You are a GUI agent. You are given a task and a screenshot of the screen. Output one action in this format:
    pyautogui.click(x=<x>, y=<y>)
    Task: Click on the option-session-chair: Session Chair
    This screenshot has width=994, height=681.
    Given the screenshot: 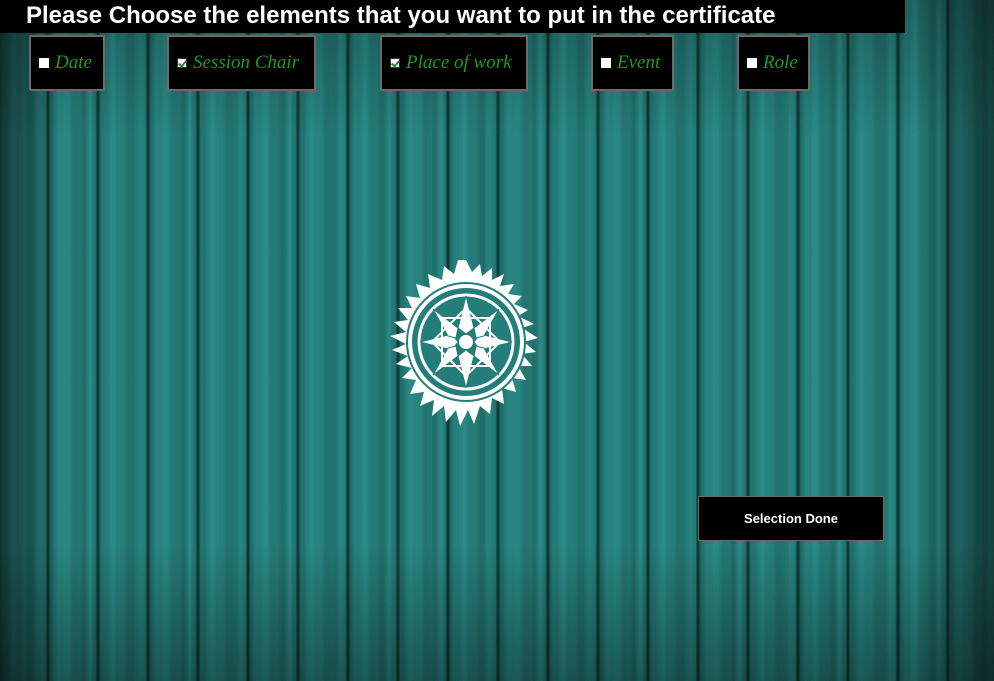 What is the action you would take?
    pyautogui.click(x=241, y=63)
    